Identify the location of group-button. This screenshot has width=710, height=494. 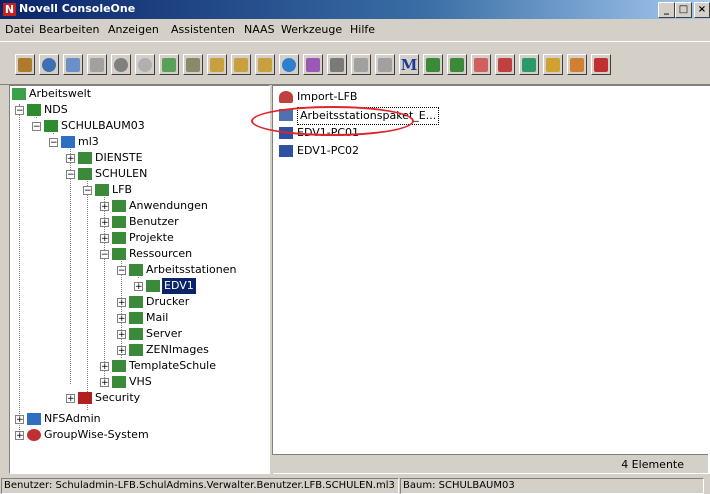
(481, 64).